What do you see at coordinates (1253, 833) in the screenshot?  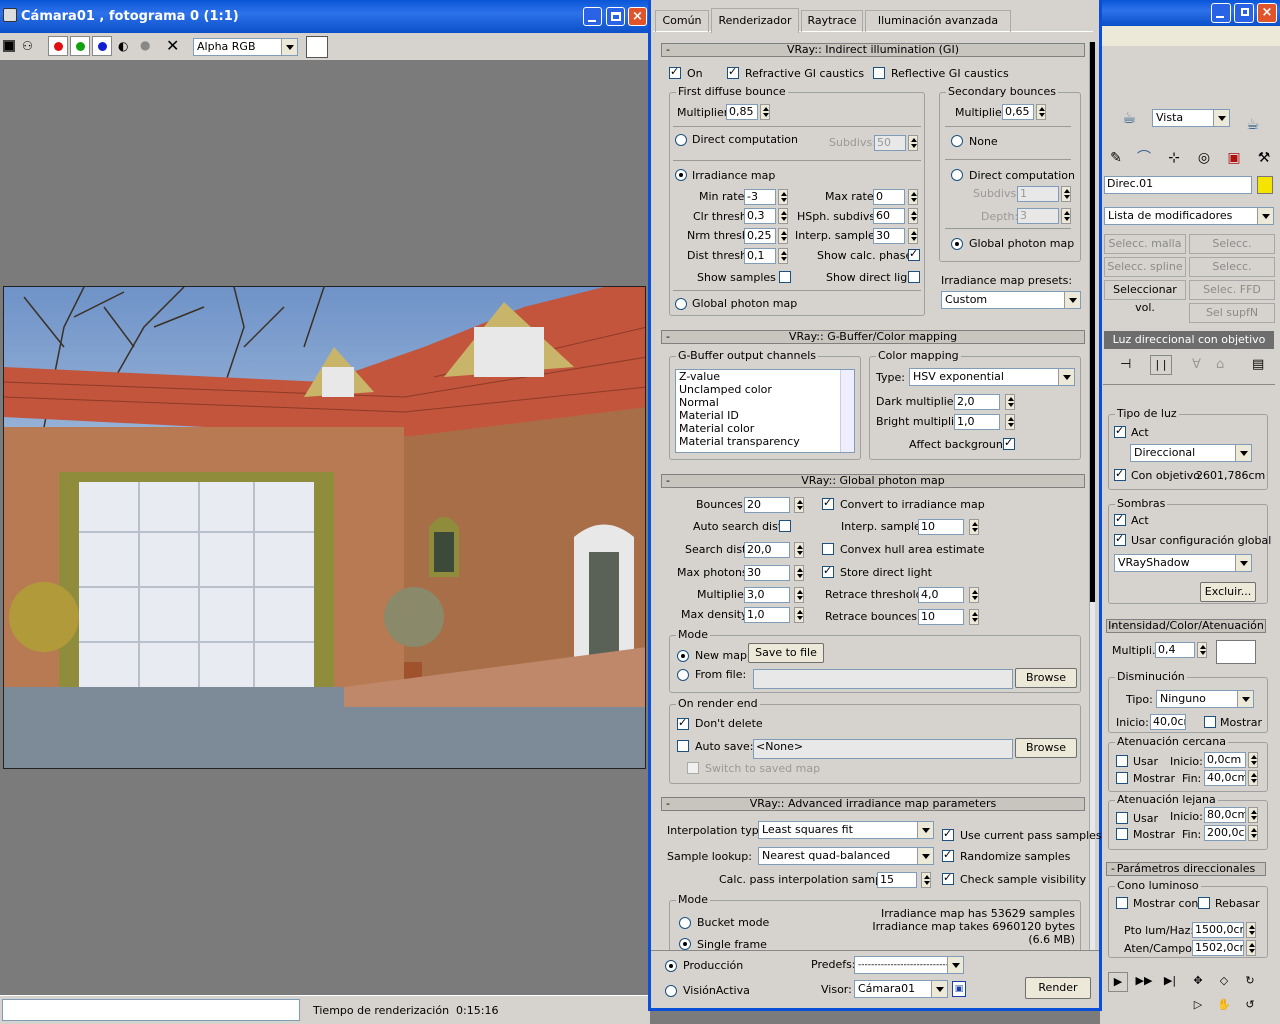 I see `far-end-spinner` at bounding box center [1253, 833].